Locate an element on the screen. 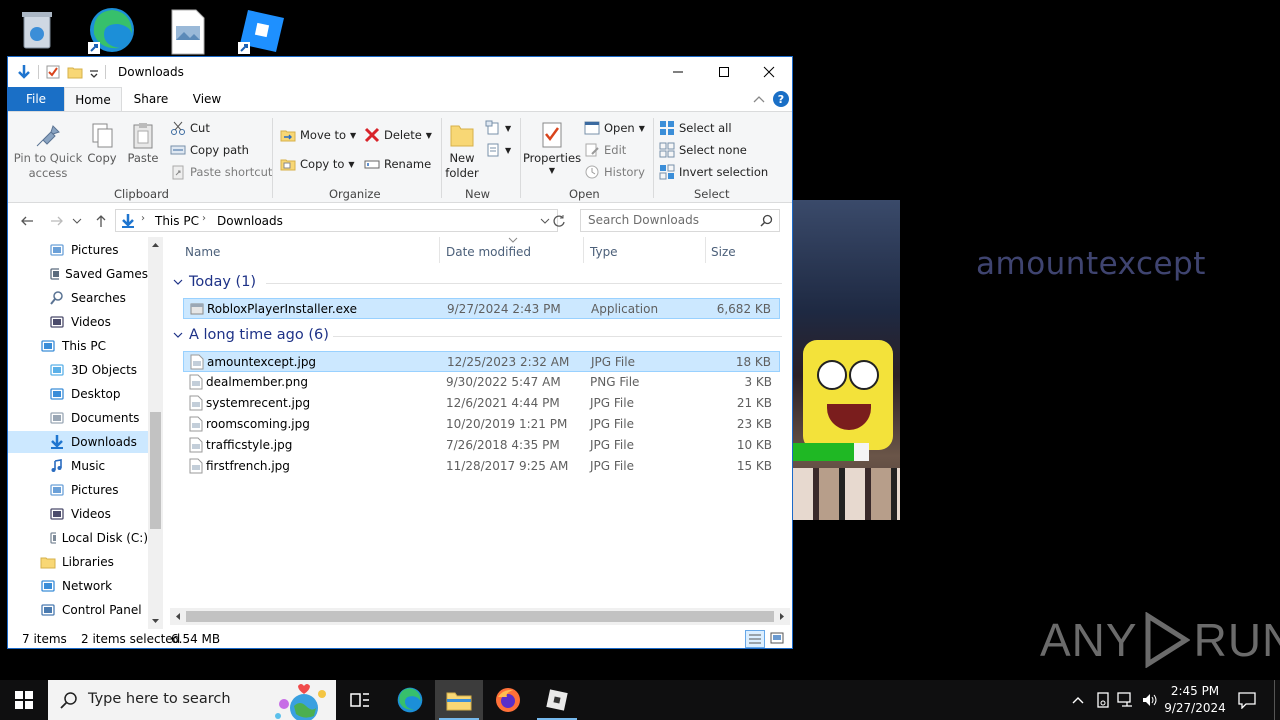  group-today-header: Today (1) is located at coordinates (214, 282).